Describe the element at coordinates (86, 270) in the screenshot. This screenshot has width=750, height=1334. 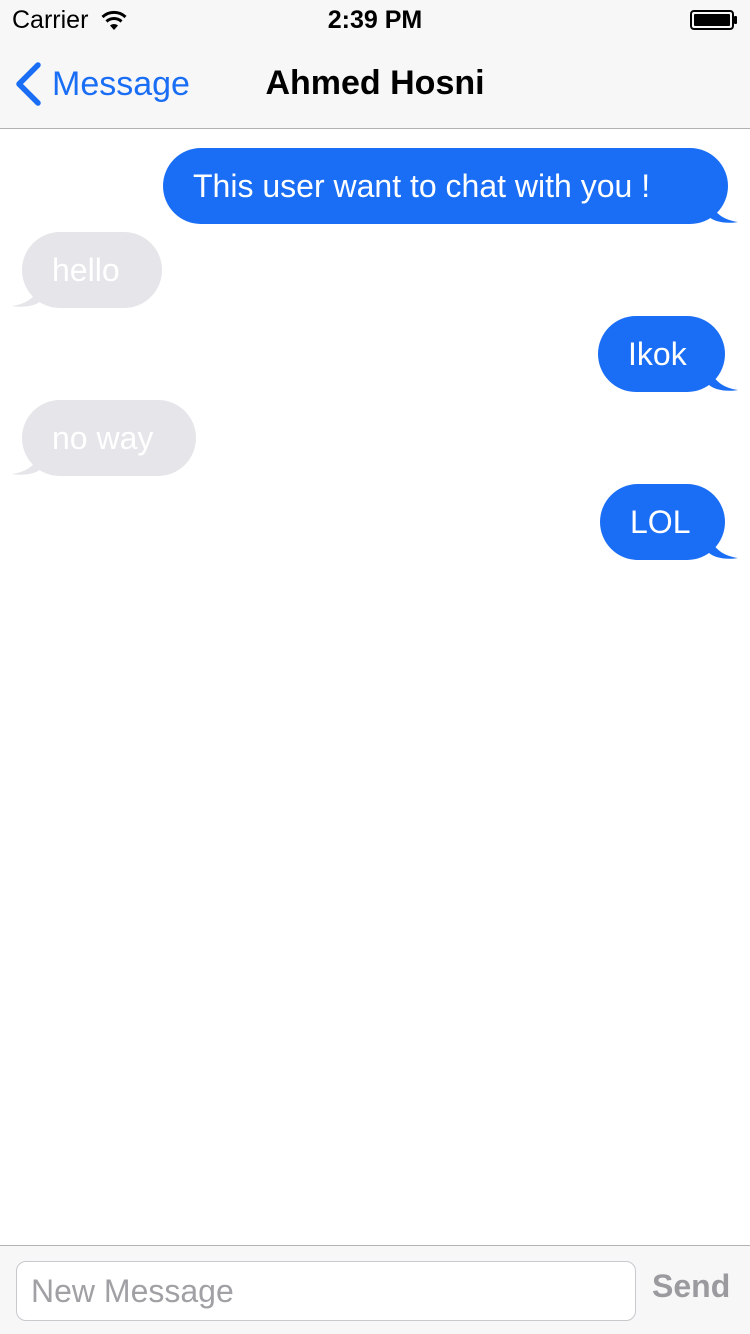
I see `message-text: hello` at that location.